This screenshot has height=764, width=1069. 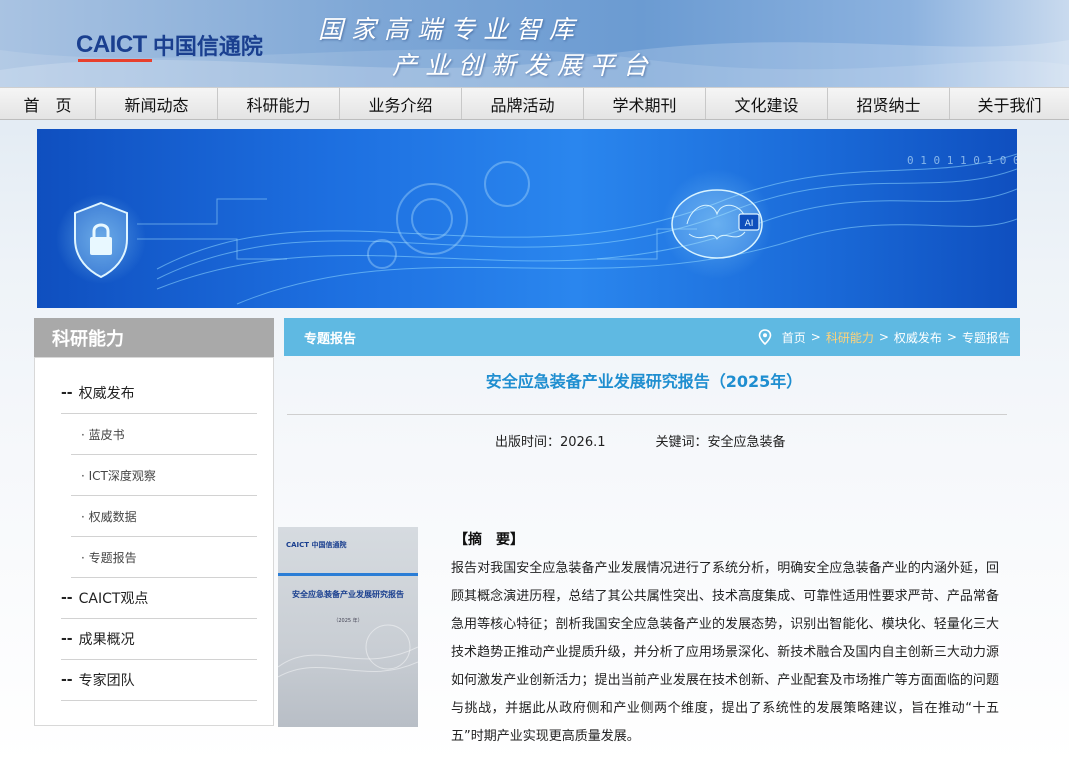 I want to click on site-header: CAICT 中国信通院 国家高端专业智库 产业创新发展平台, so click(x=534, y=43).